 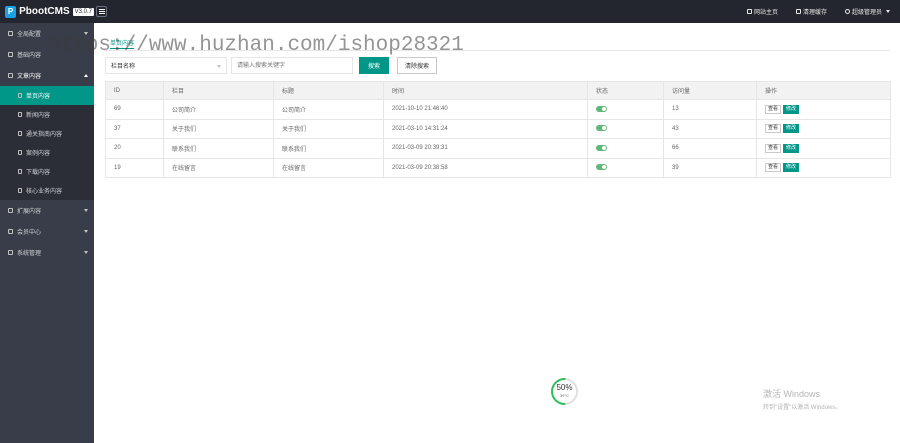 I want to click on app-logo-icon: P, so click(x=11, y=11).